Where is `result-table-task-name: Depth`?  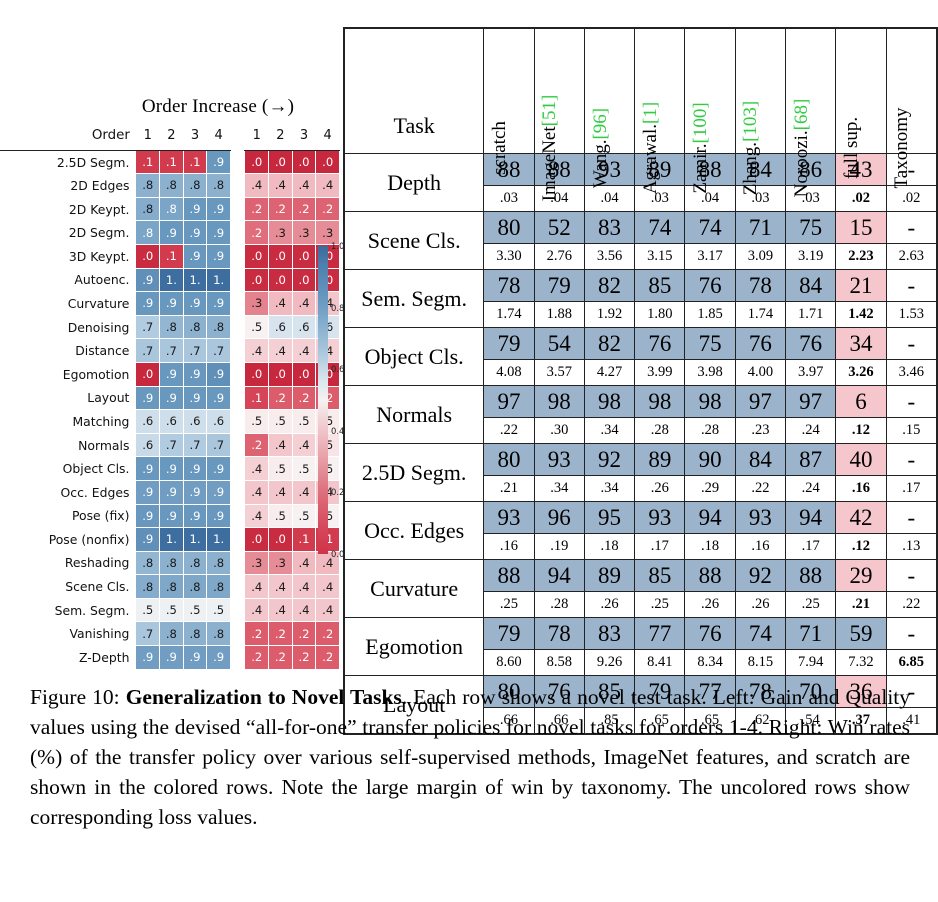
result-table-task-name: Depth is located at coordinates (414, 182).